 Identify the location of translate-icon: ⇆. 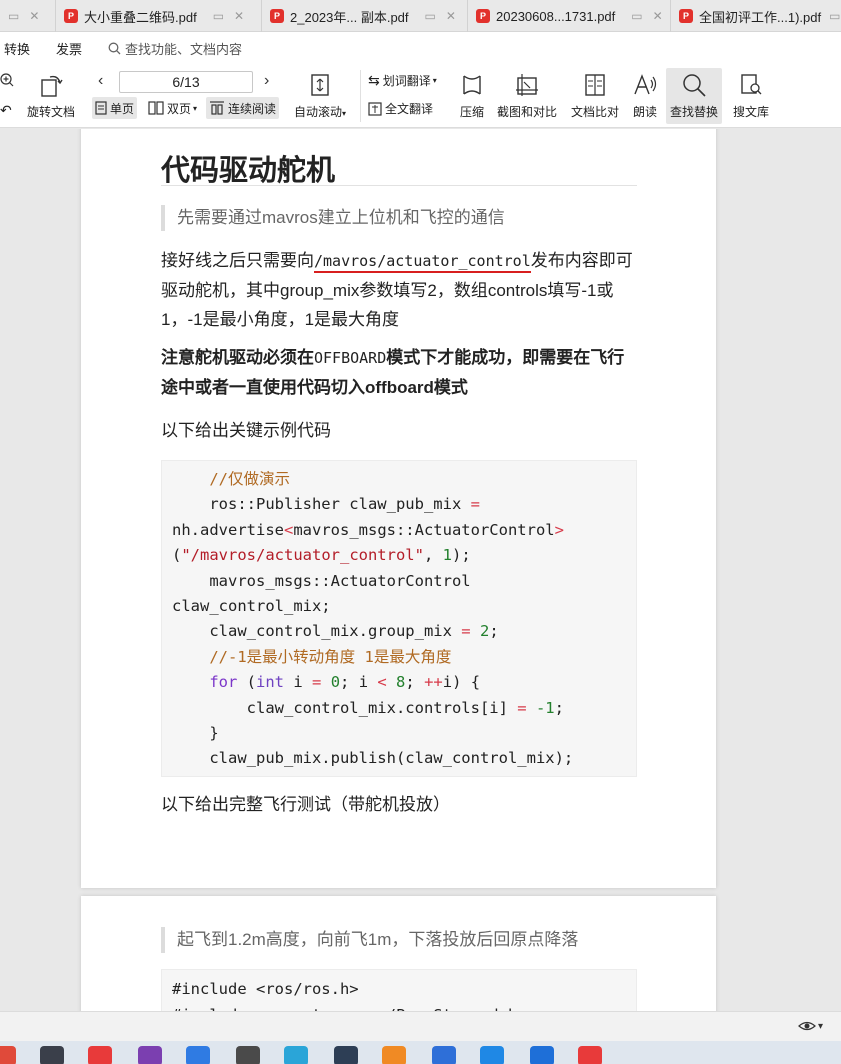
(374, 80).